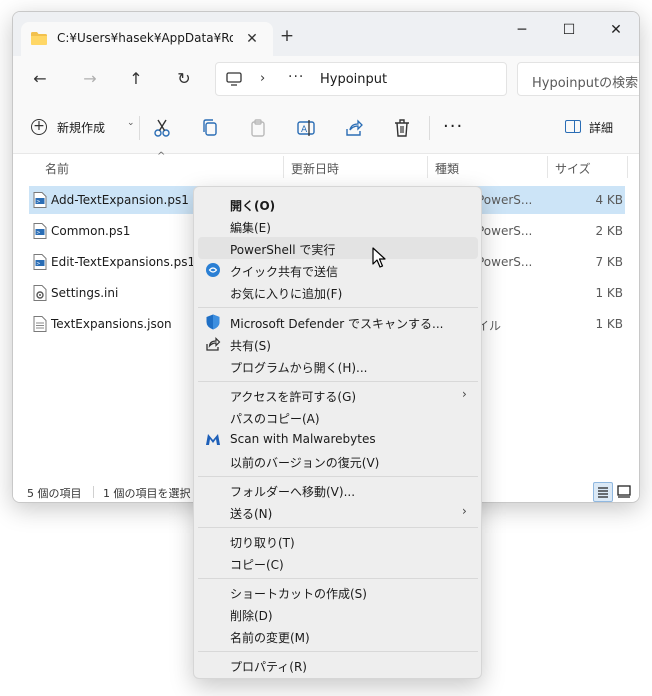  Describe the element at coordinates (147, 493) in the screenshot. I see `selection-count: 1 個の項目を選択` at that location.